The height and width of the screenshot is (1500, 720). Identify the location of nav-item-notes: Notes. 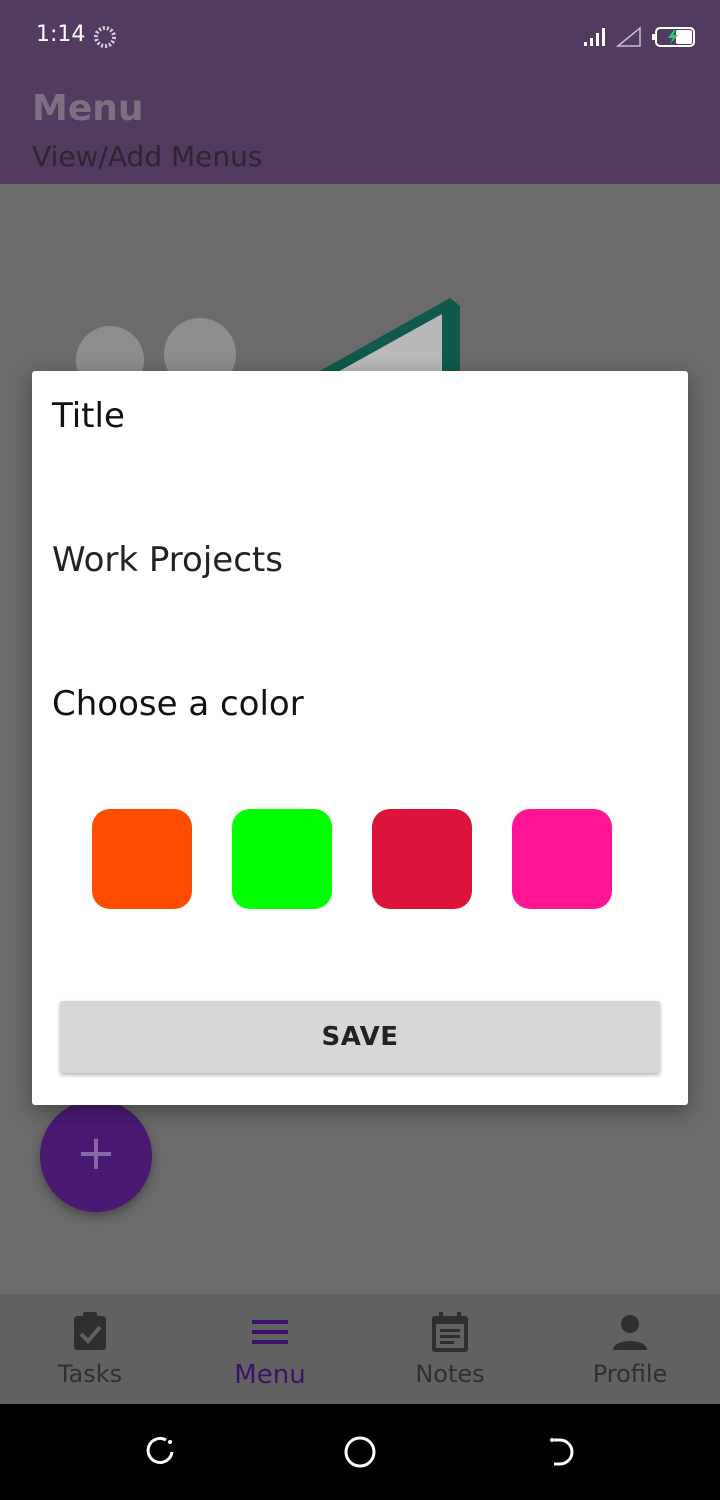
(450, 1349).